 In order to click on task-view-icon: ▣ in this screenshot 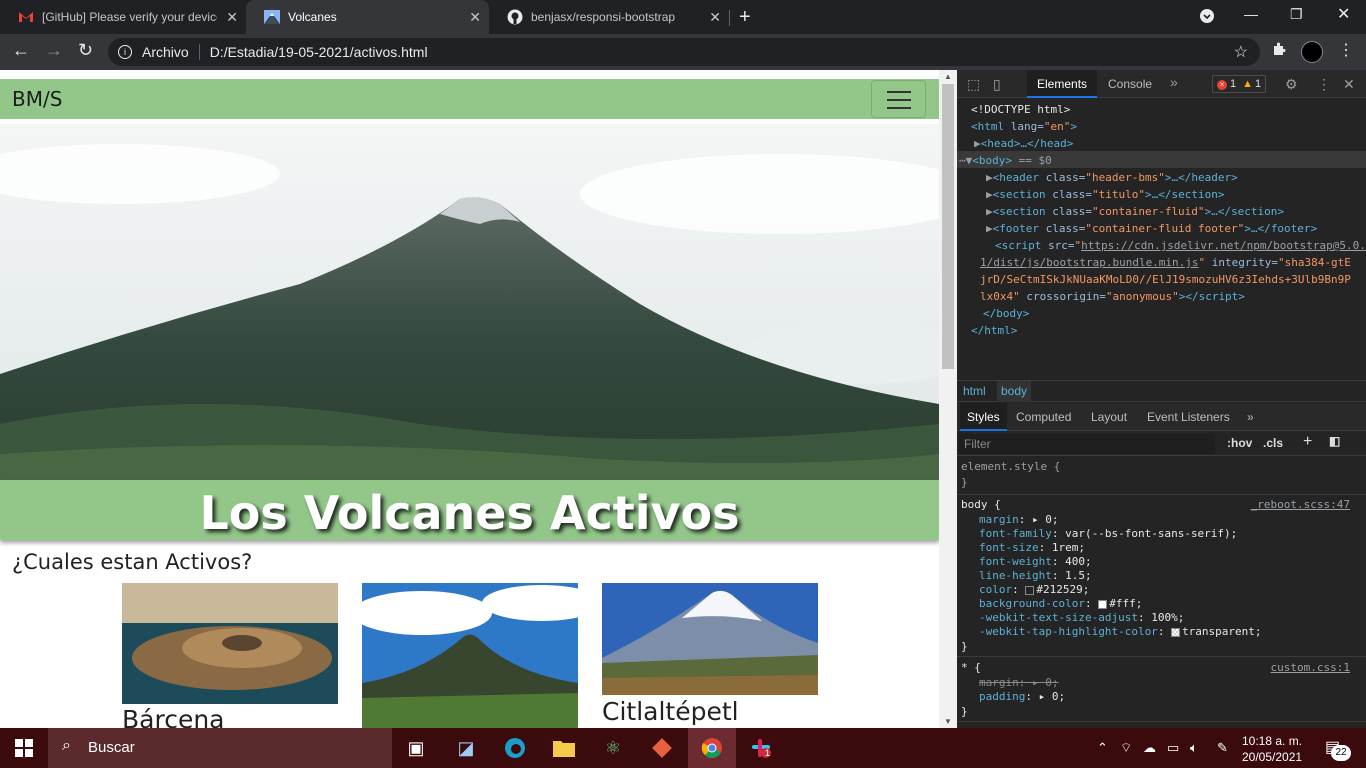, I will do `click(416, 748)`.